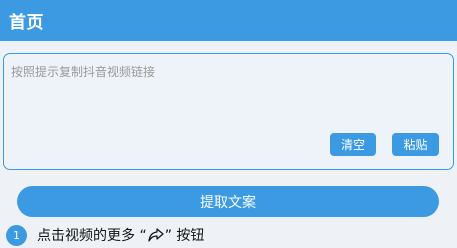 The image size is (457, 248). Describe the element at coordinates (228, 201) in the screenshot. I see `extract-text-button: 提取文案` at that location.